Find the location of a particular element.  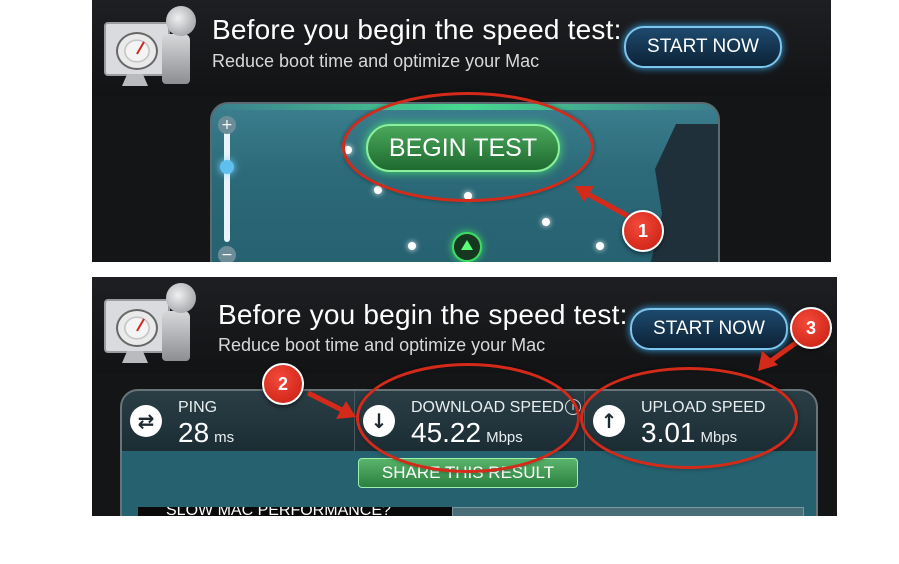

swap-arrows-icon: ⇄ is located at coordinates (146, 421).